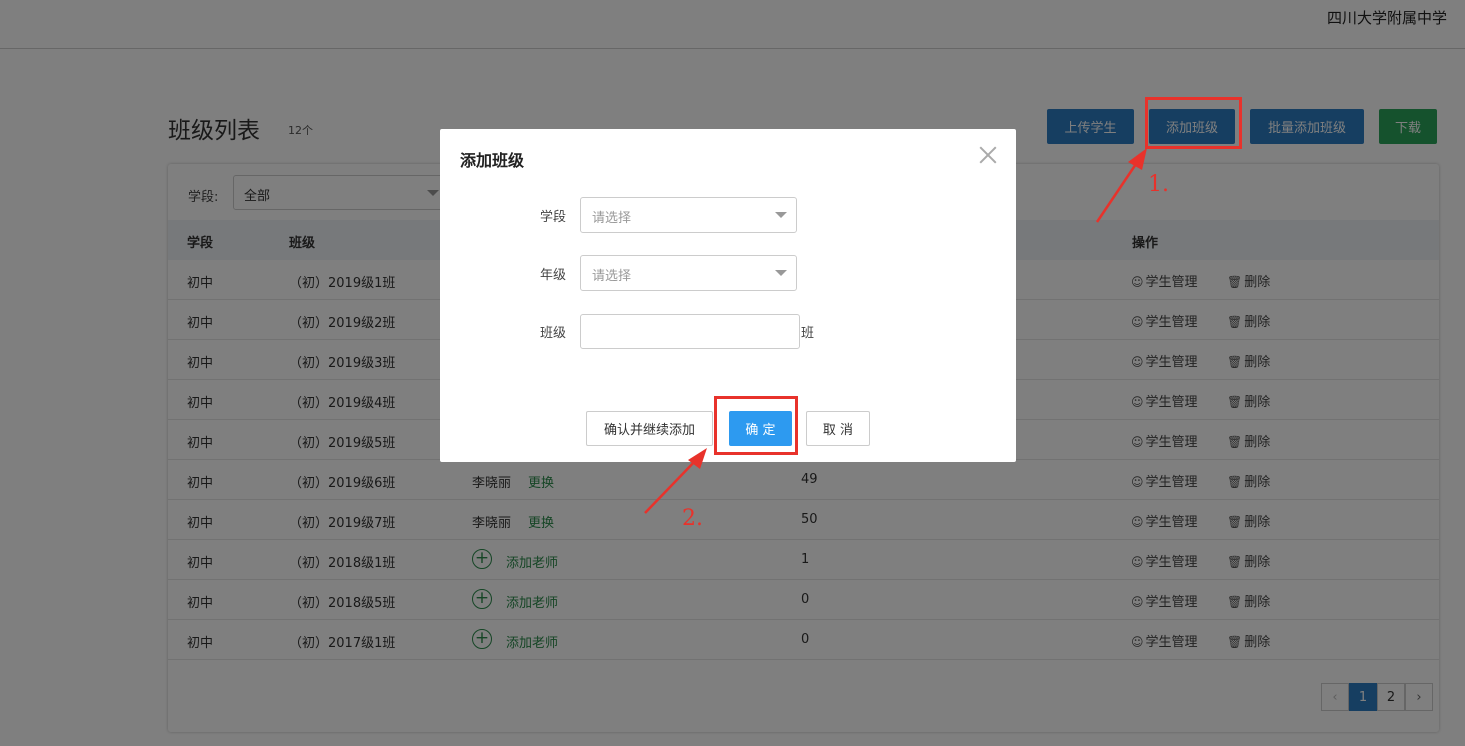  Describe the element at coordinates (838, 428) in the screenshot. I see `cancel-button: 取 消` at that location.